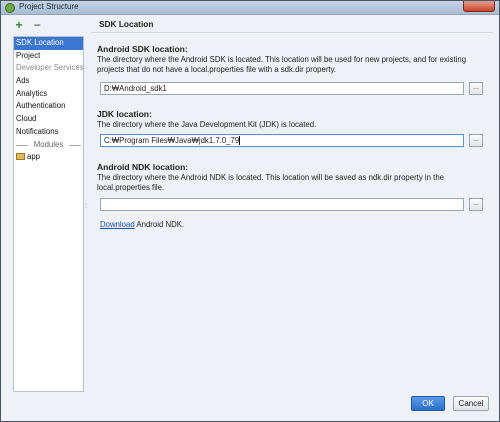  Describe the element at coordinates (471, 403) in the screenshot. I see `cancel-button: Cancel` at that location.